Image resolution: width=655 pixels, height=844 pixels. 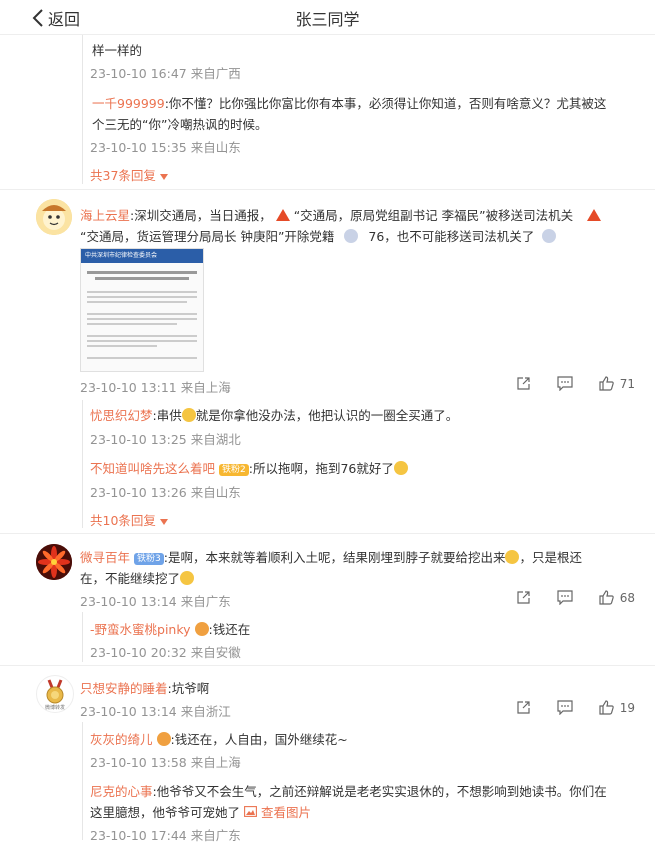 I want to click on image-header: 中共深圳市纪律检查委员会, so click(x=142, y=256).